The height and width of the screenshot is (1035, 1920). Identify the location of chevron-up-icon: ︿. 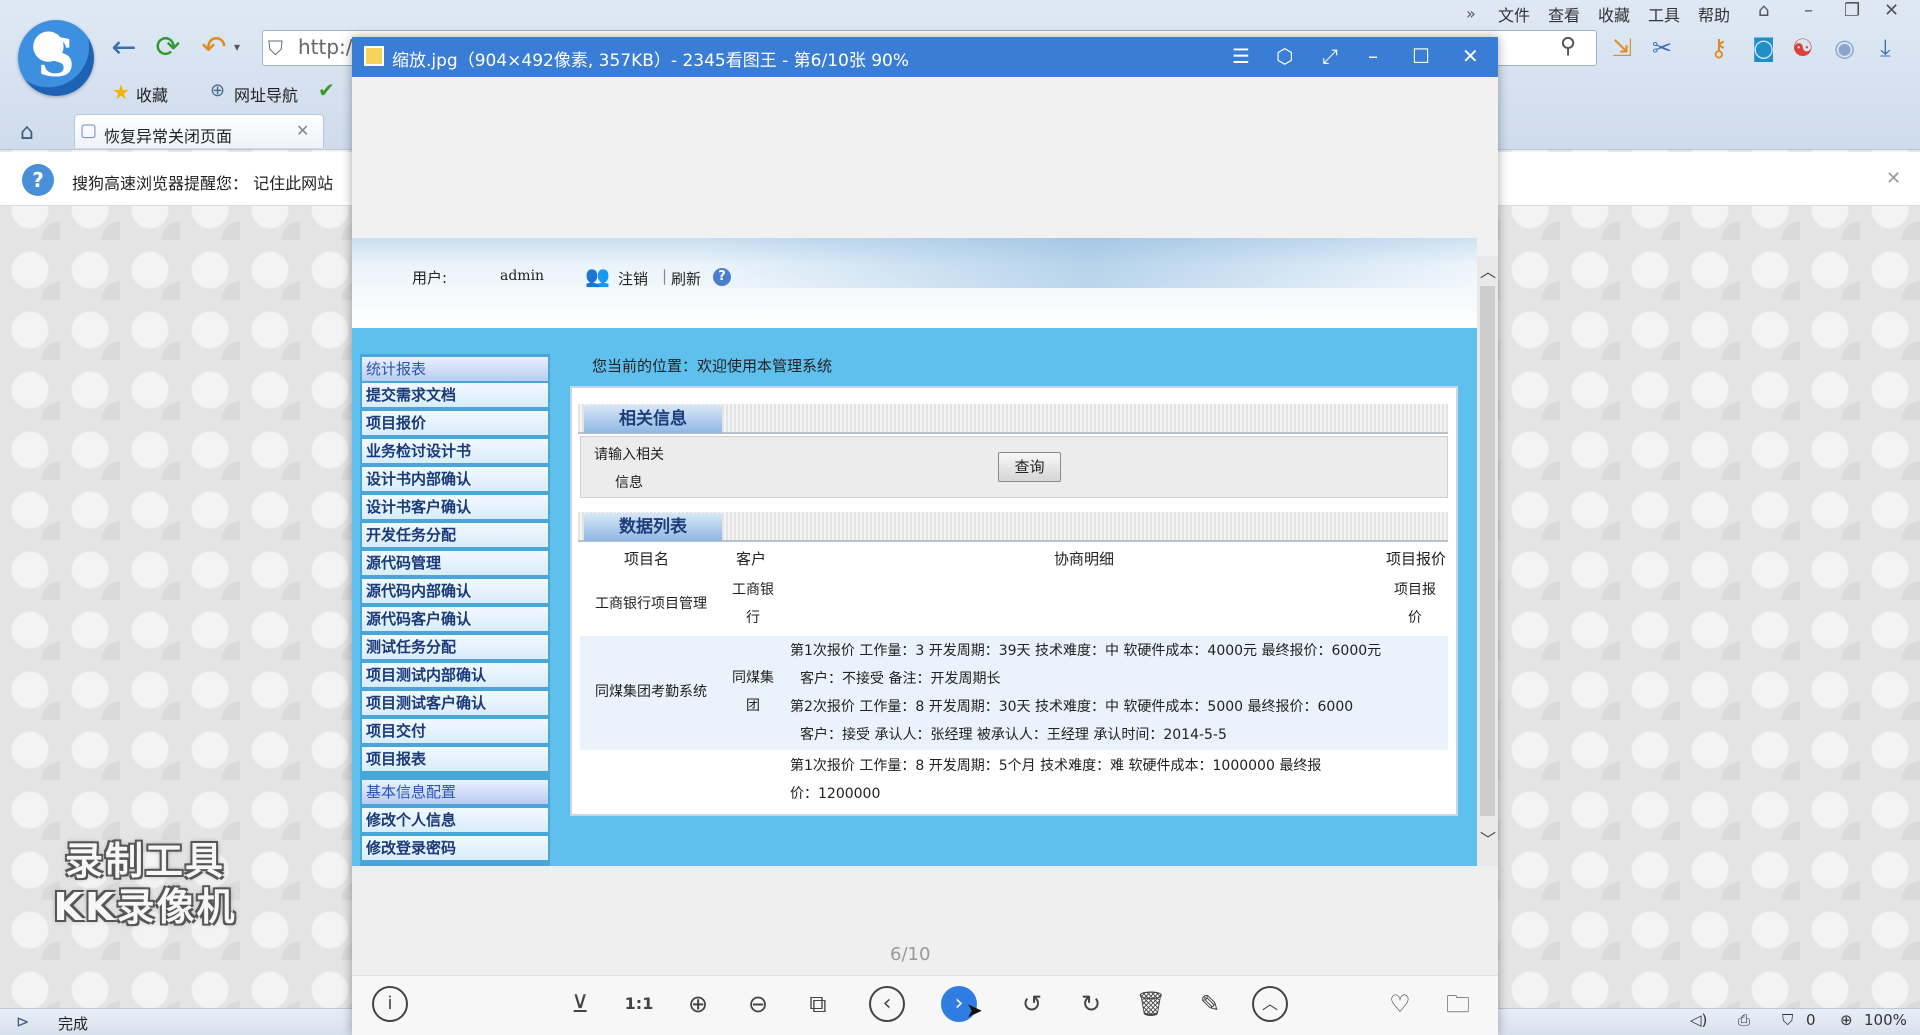
(1488, 270).